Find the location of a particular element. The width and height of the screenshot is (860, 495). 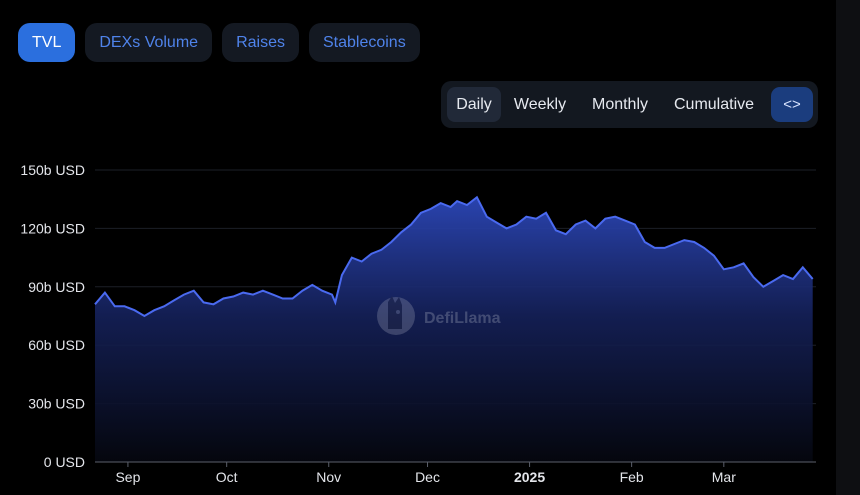

y-tick-label: 0 USD is located at coordinates (64, 462).